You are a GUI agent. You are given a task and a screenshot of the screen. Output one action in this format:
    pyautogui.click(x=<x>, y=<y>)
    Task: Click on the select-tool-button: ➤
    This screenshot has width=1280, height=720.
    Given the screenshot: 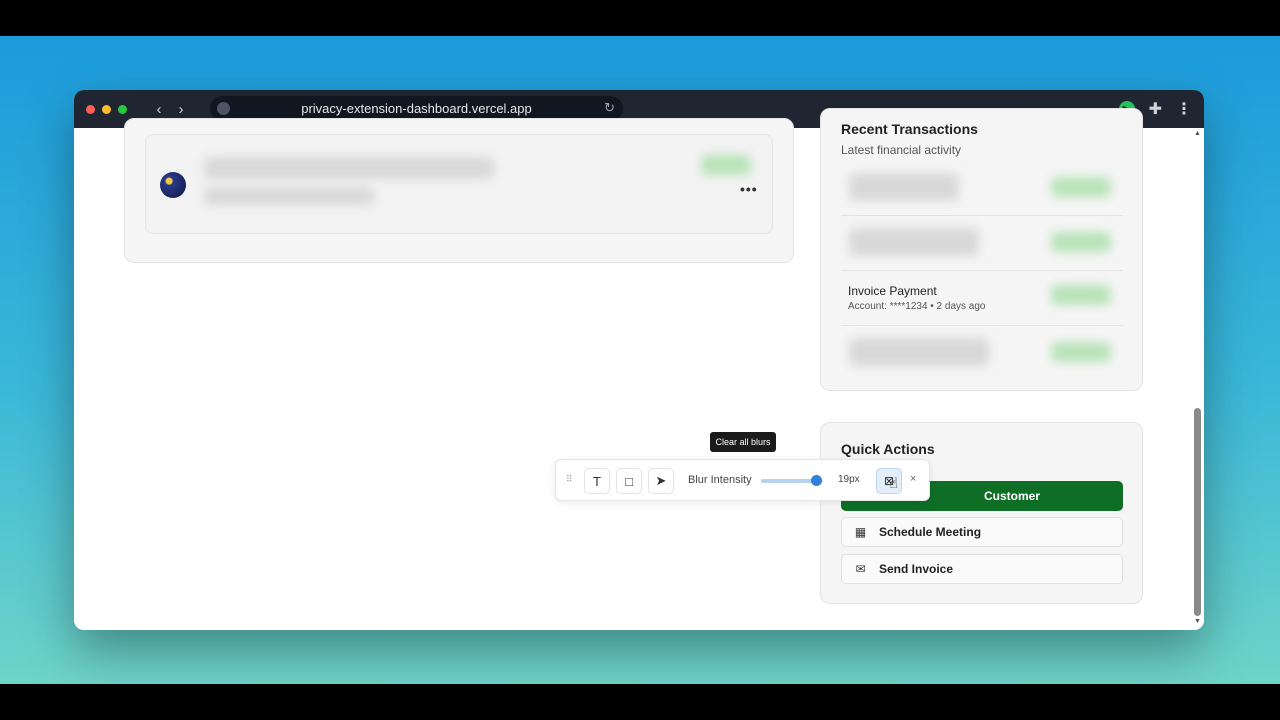 What is the action you would take?
    pyautogui.click(x=661, y=481)
    